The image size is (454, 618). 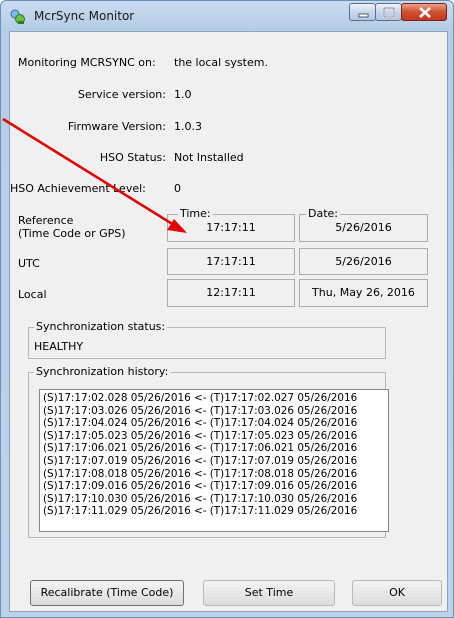 I want to click on annotation-arrow, so click(x=94, y=175).